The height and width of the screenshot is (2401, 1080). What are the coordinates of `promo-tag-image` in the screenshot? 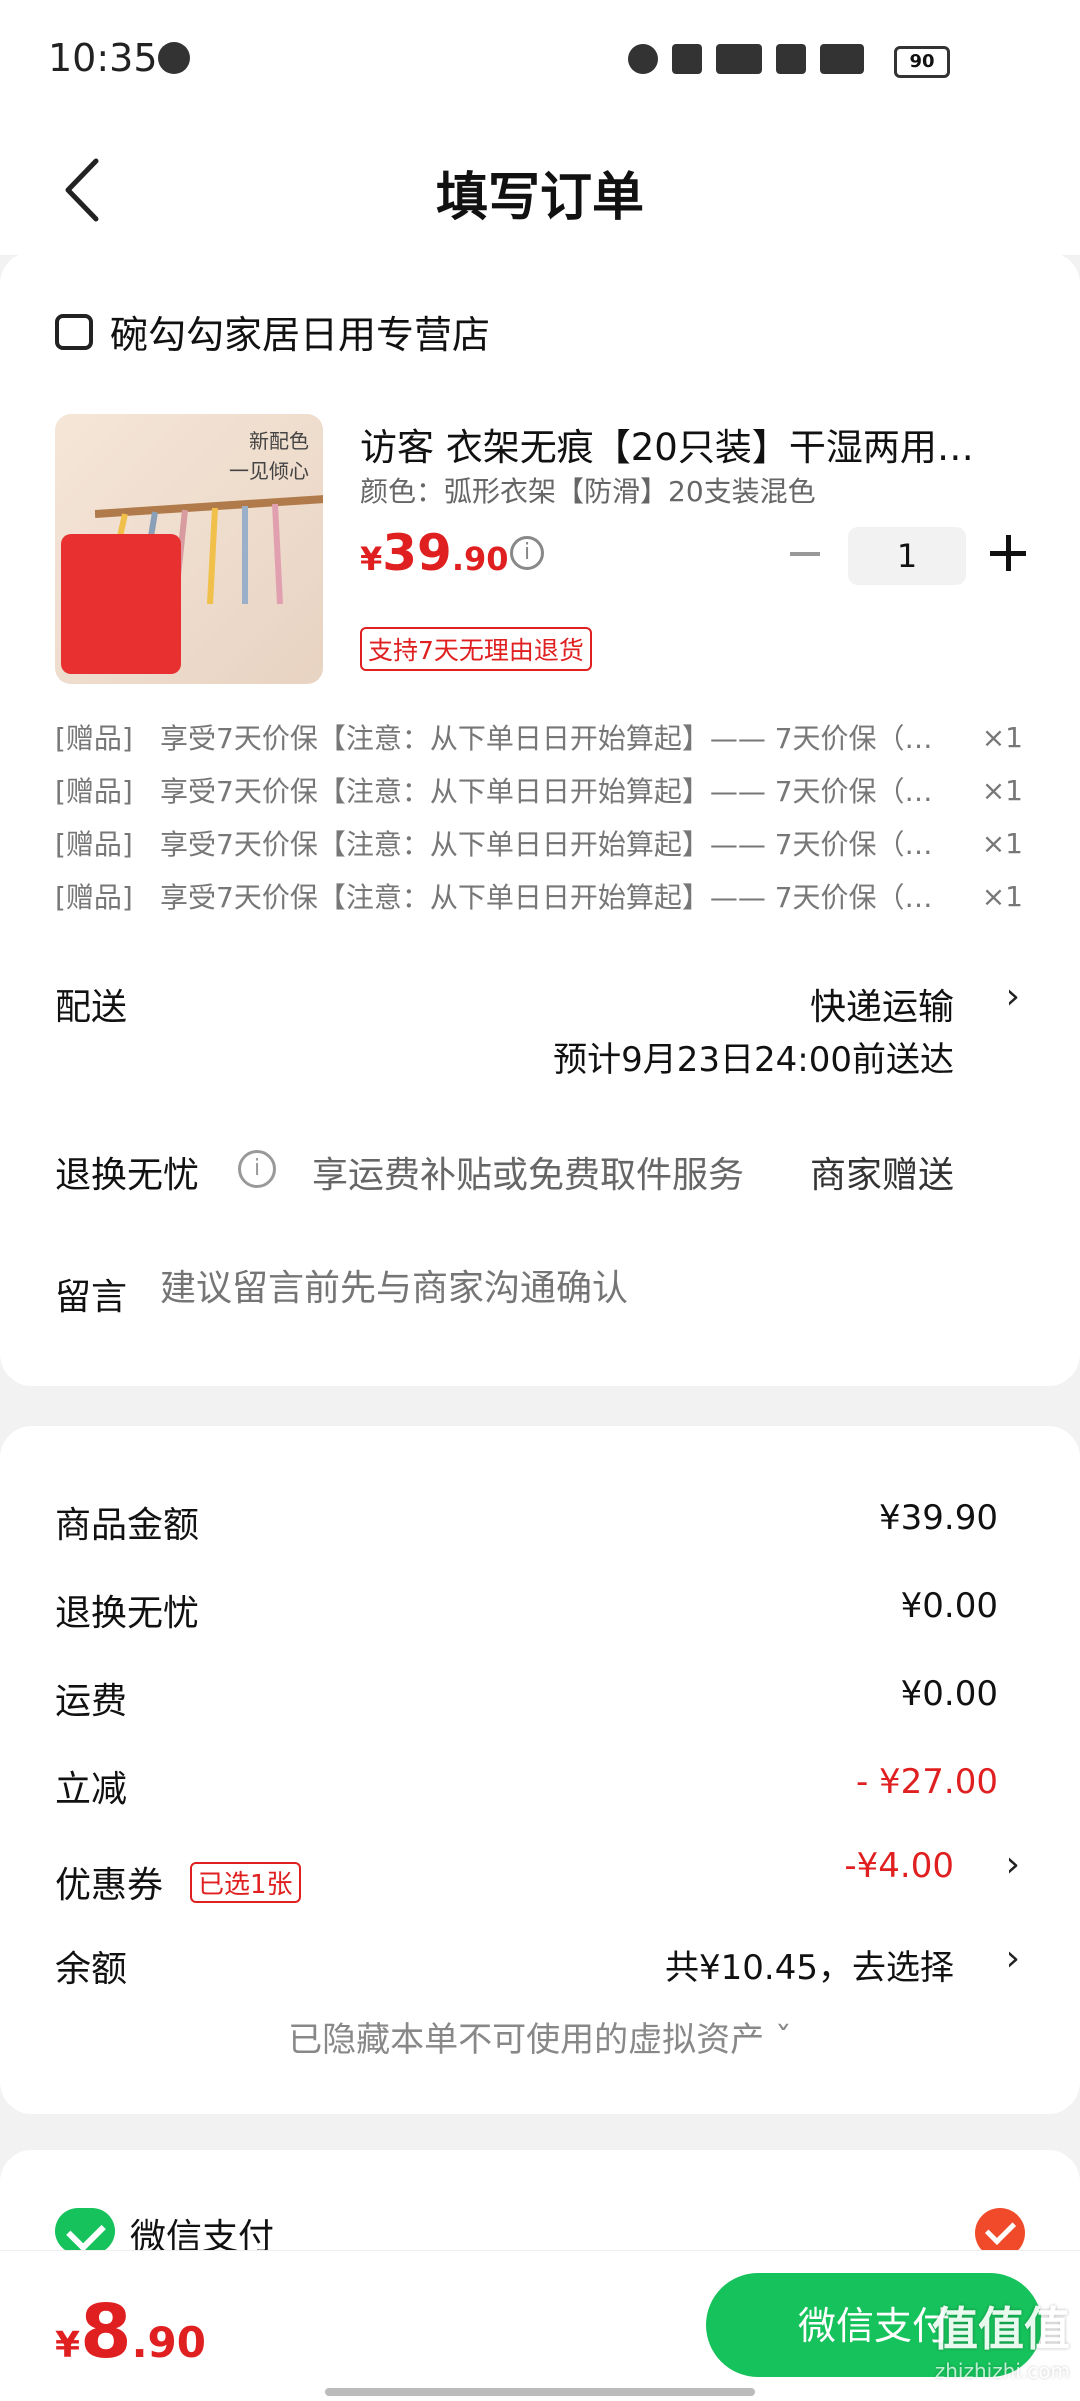 It's located at (121, 604).